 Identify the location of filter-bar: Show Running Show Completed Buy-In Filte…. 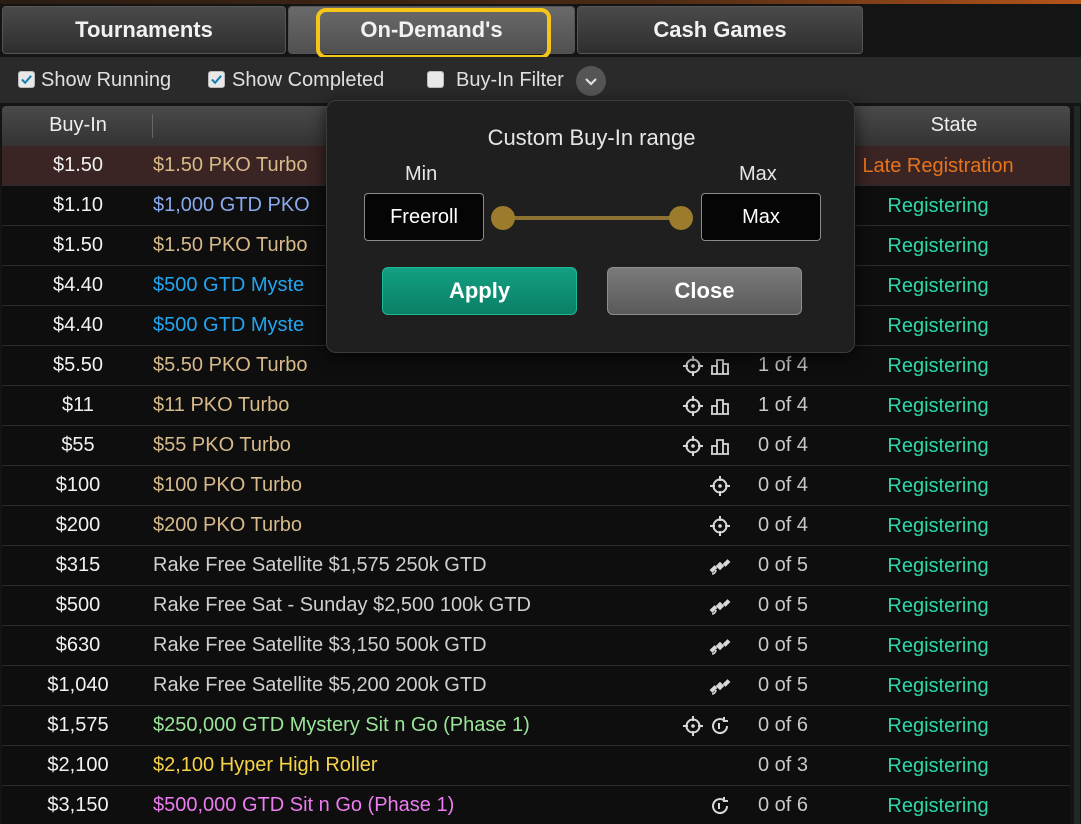
(540, 80).